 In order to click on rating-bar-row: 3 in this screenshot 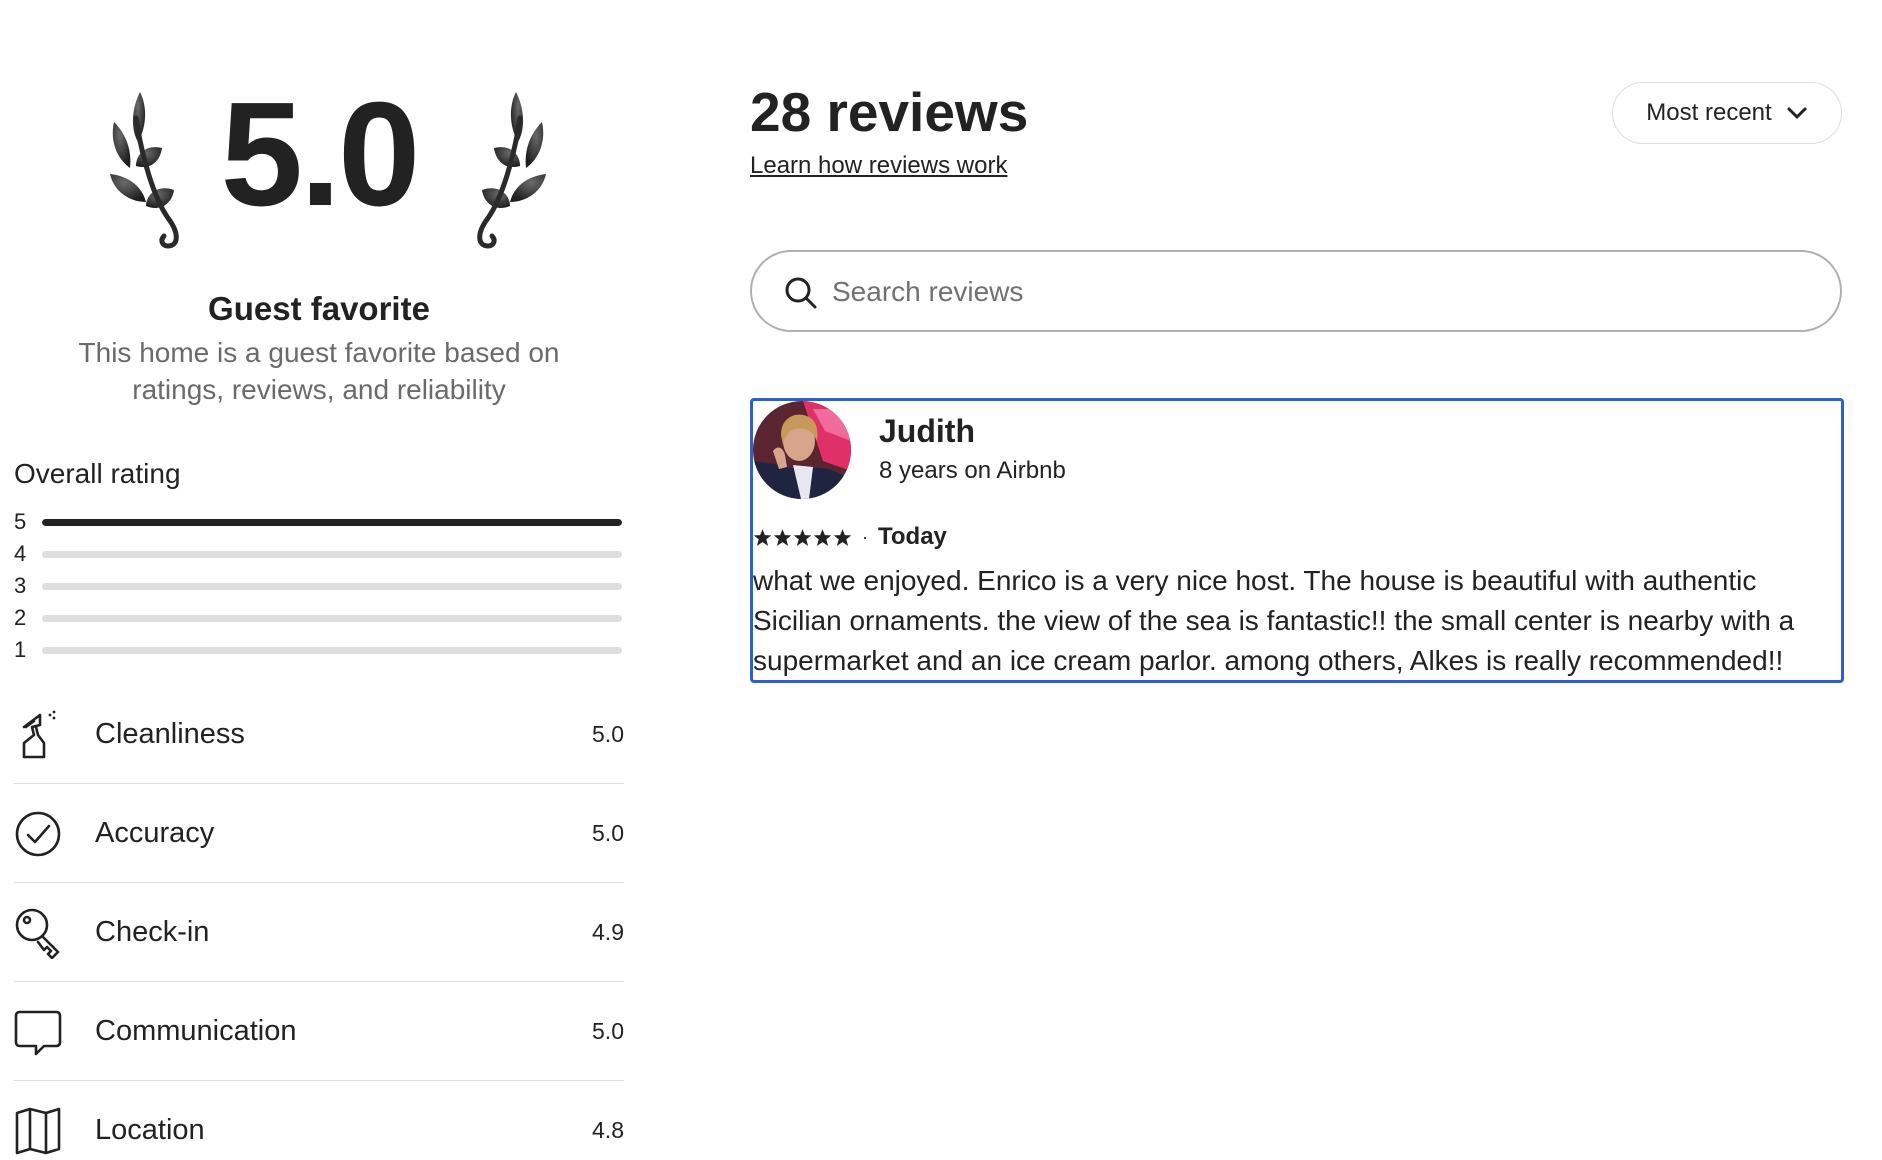, I will do `click(319, 590)`.